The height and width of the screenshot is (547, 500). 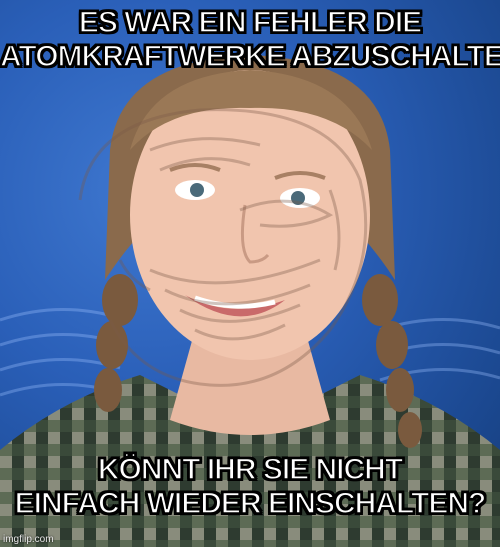 I want to click on bottom-caption-line-1: KÖNNT IHR SIE NICHT, so click(x=250, y=469).